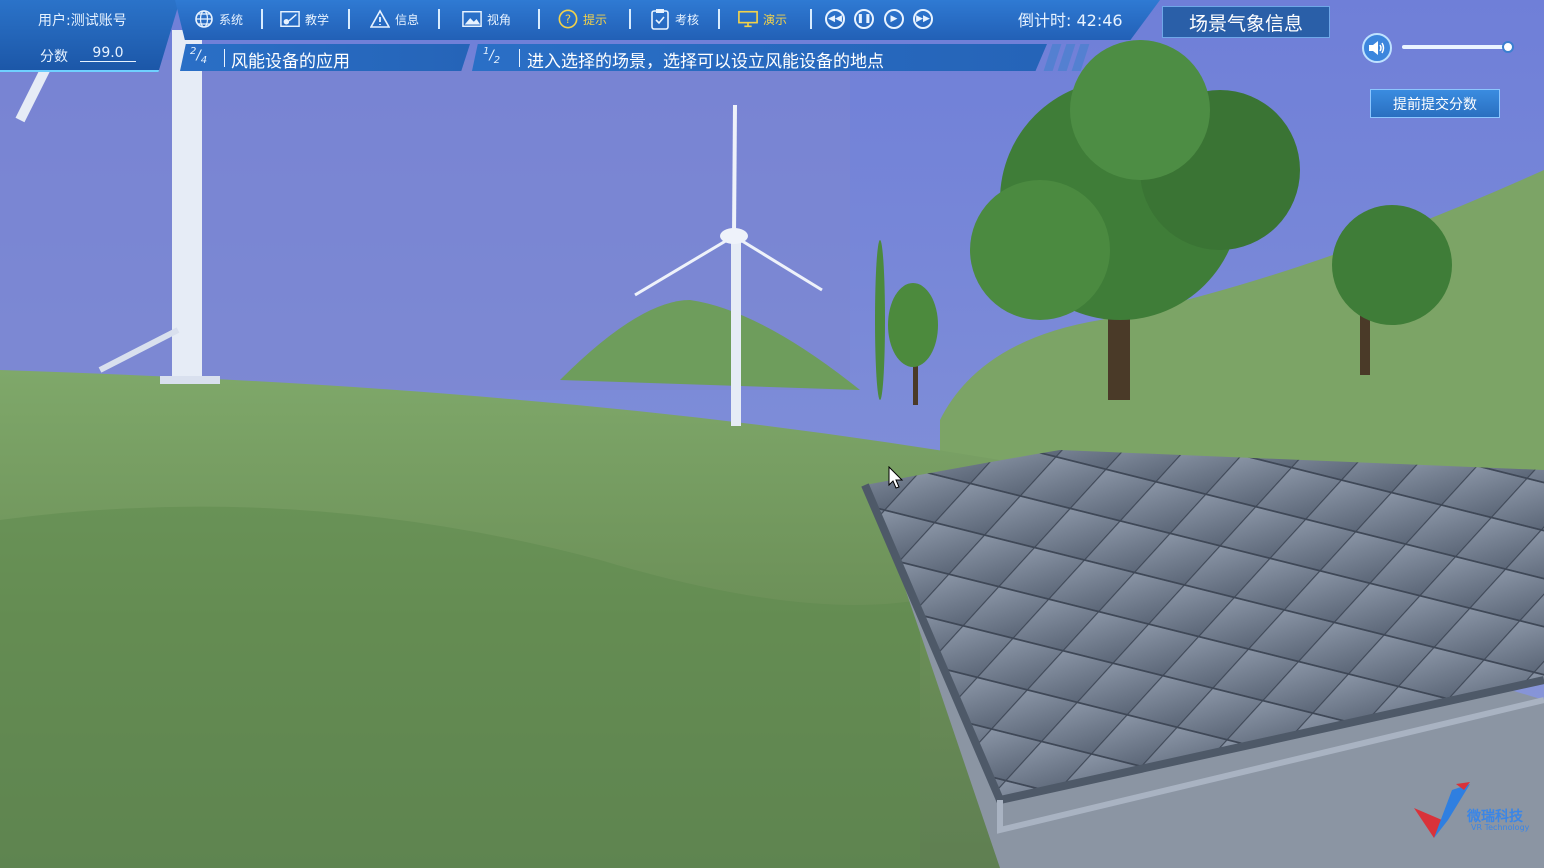 Image resolution: width=1544 pixels, height=868 pixels. What do you see at coordinates (108, 53) in the screenshot?
I see `score-value: 99.0` at bounding box center [108, 53].